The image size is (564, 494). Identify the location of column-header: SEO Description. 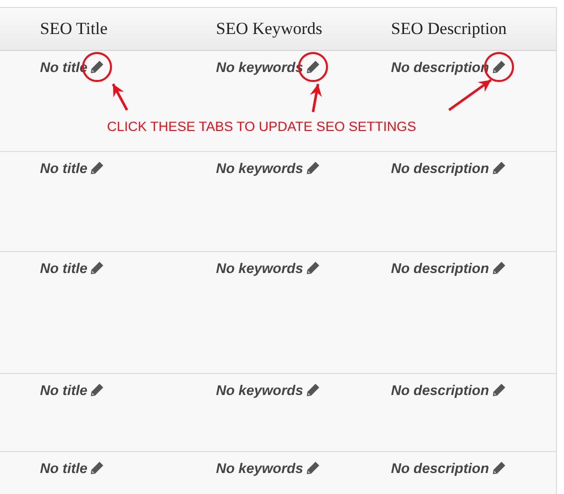
(449, 29).